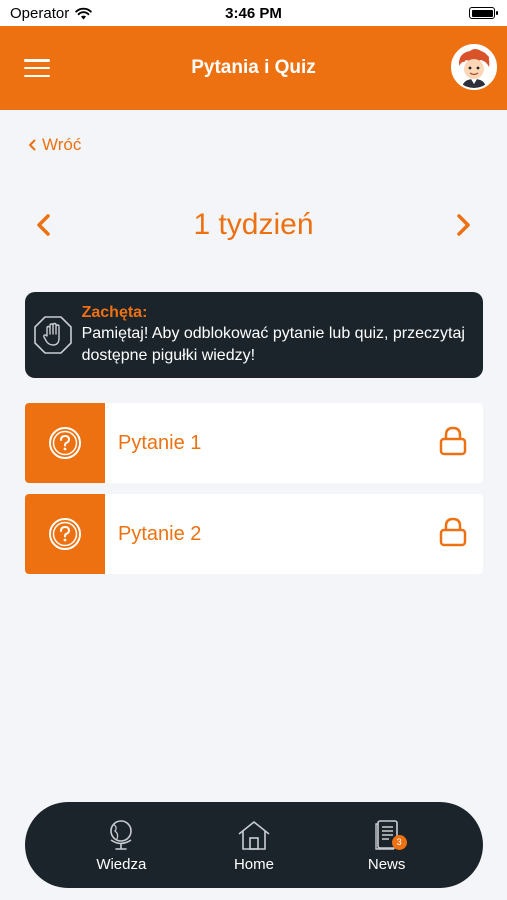 Image resolution: width=507 pixels, height=900 pixels. I want to click on nav-item-wiedza: Wiedza, so click(121, 845).